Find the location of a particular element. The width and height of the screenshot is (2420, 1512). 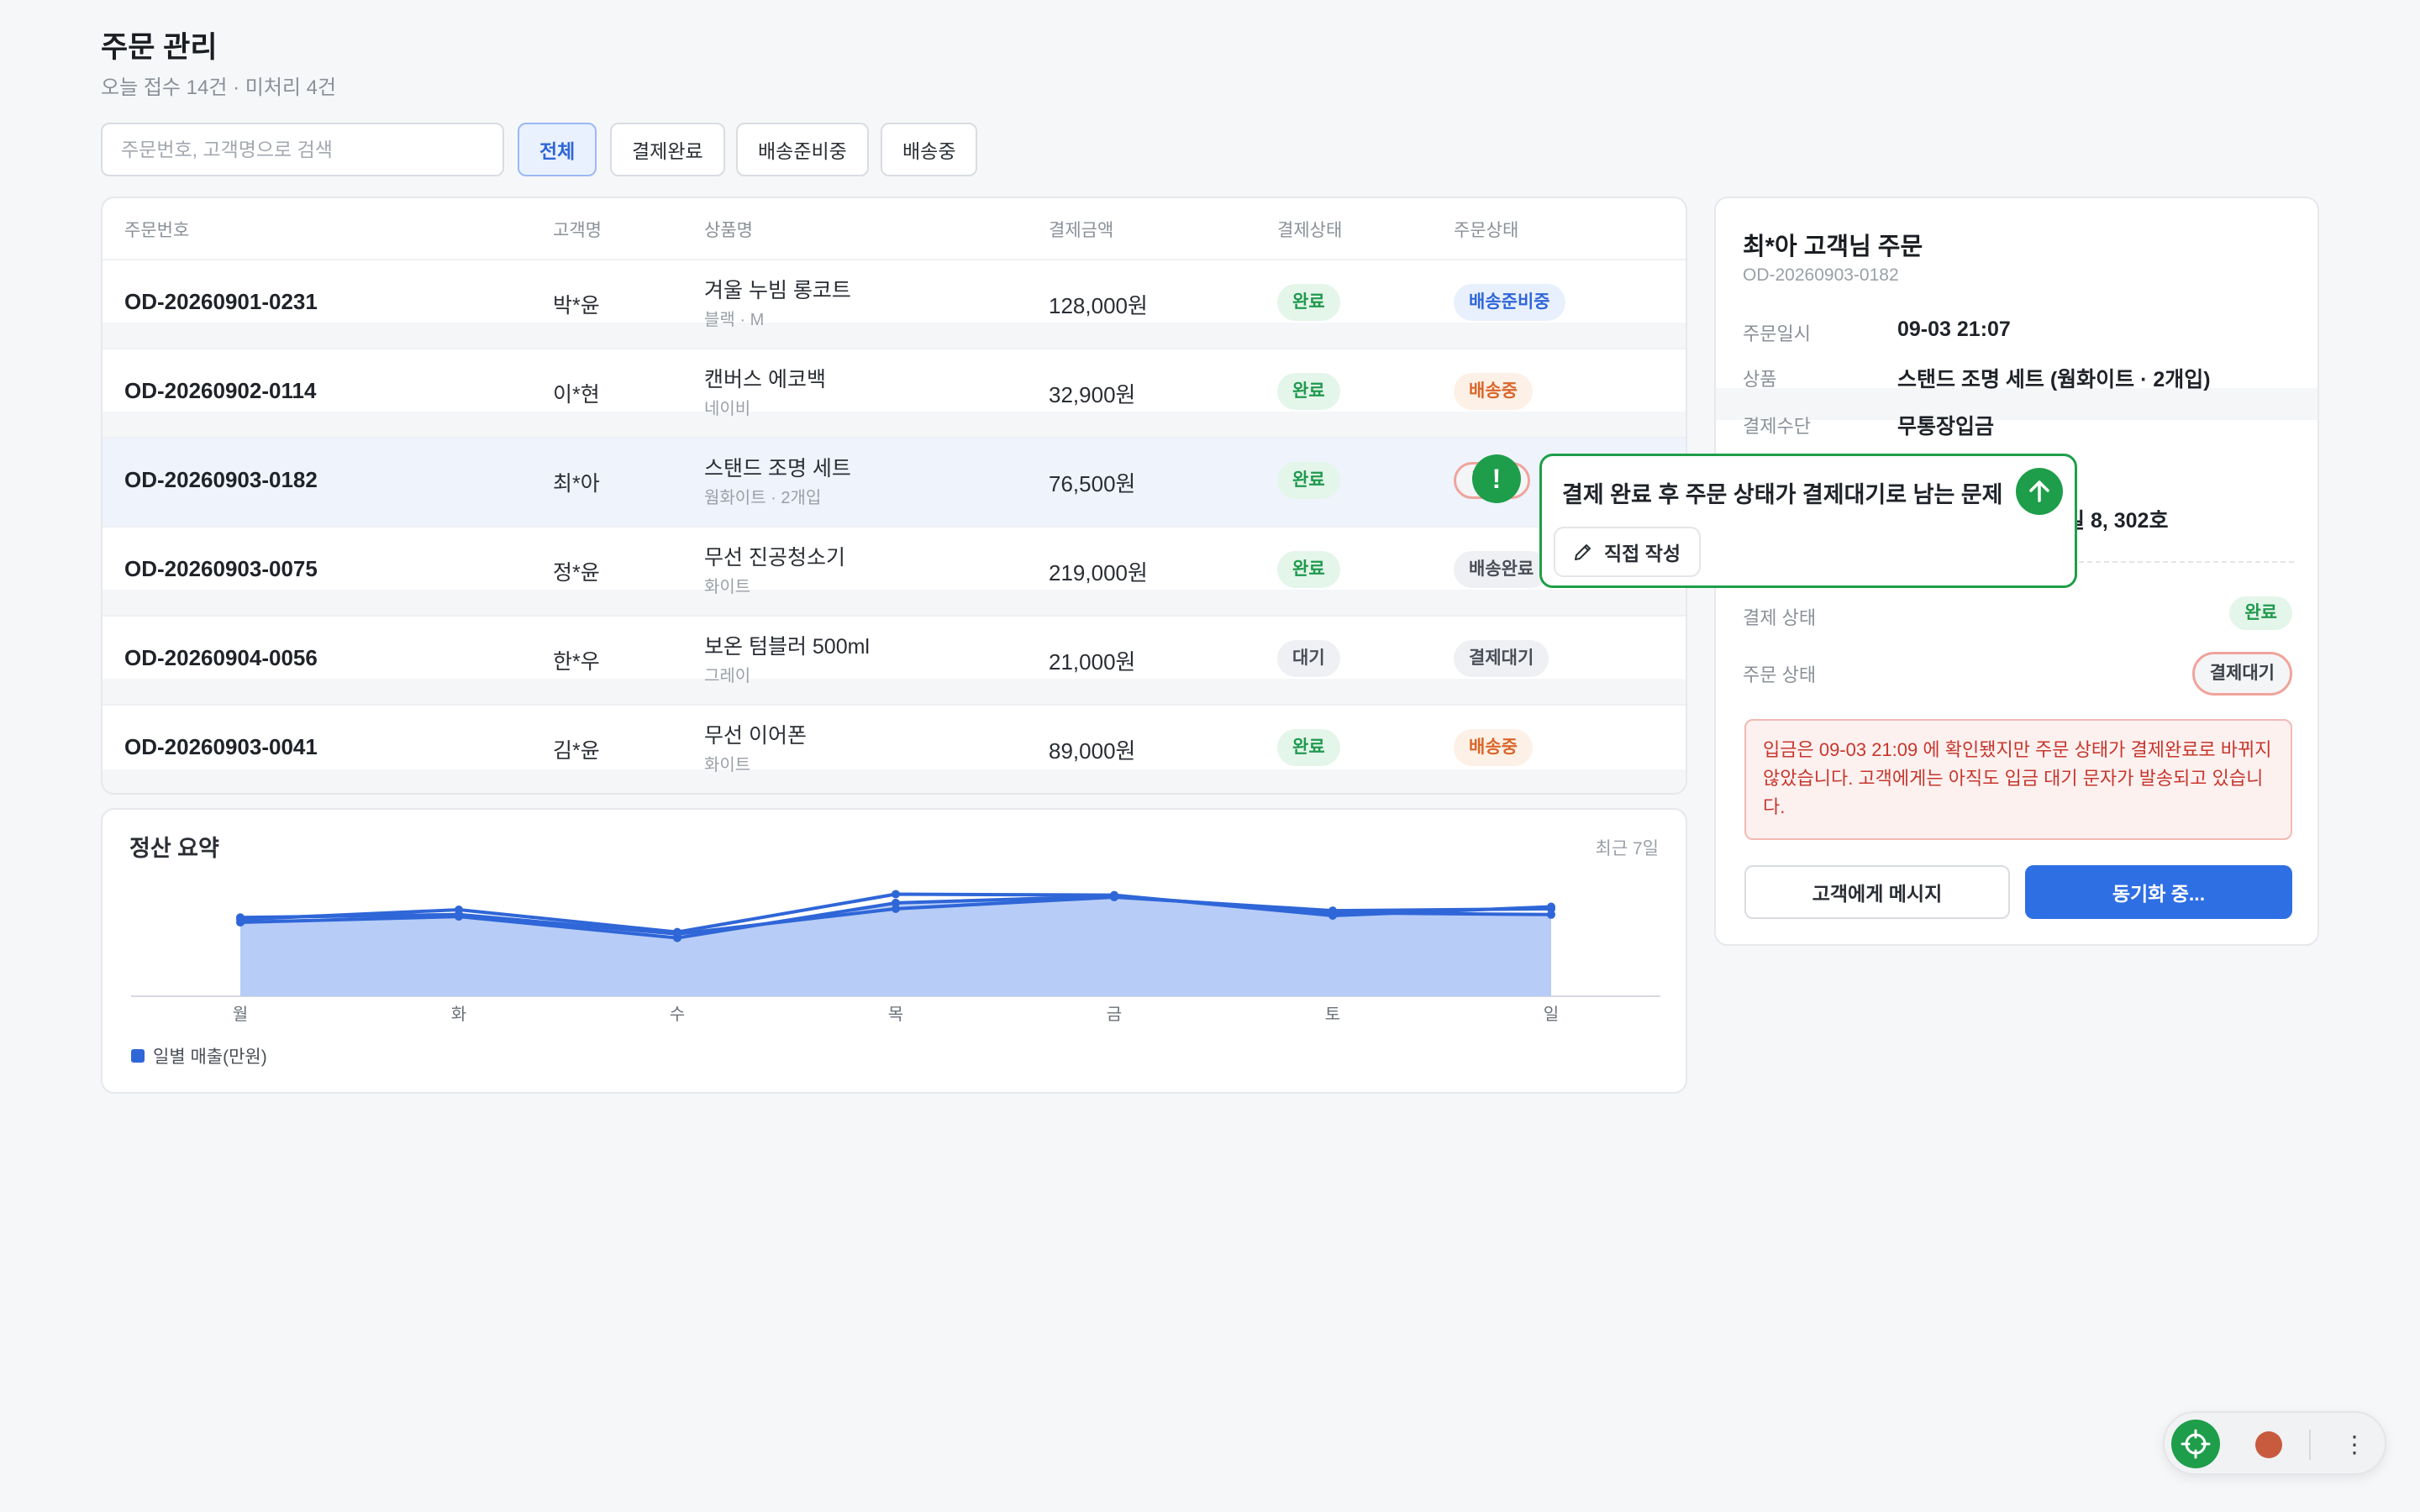

order-status-badge: 배송준비중 is located at coordinates (1509, 302).